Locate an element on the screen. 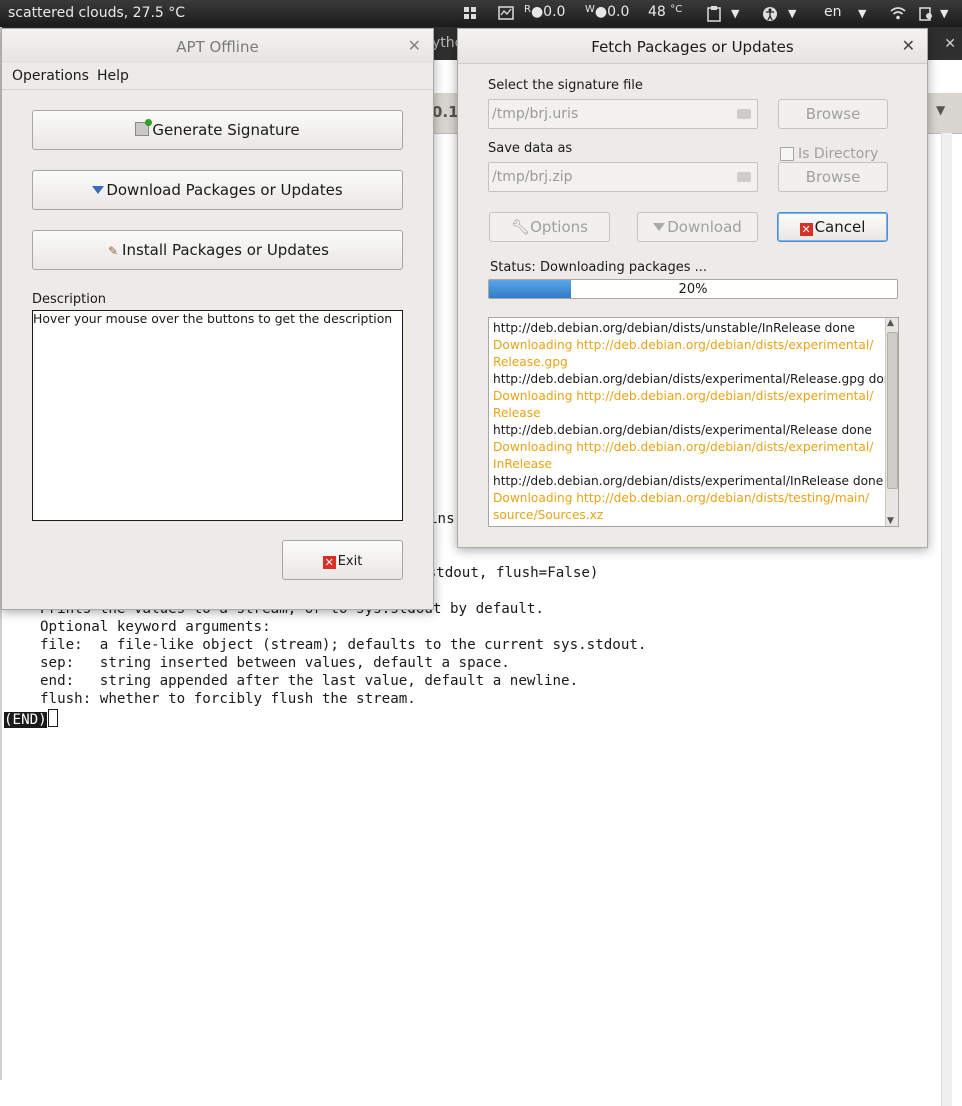 The image size is (962, 1106). options-button: 🔧︎Options is located at coordinates (549, 227).